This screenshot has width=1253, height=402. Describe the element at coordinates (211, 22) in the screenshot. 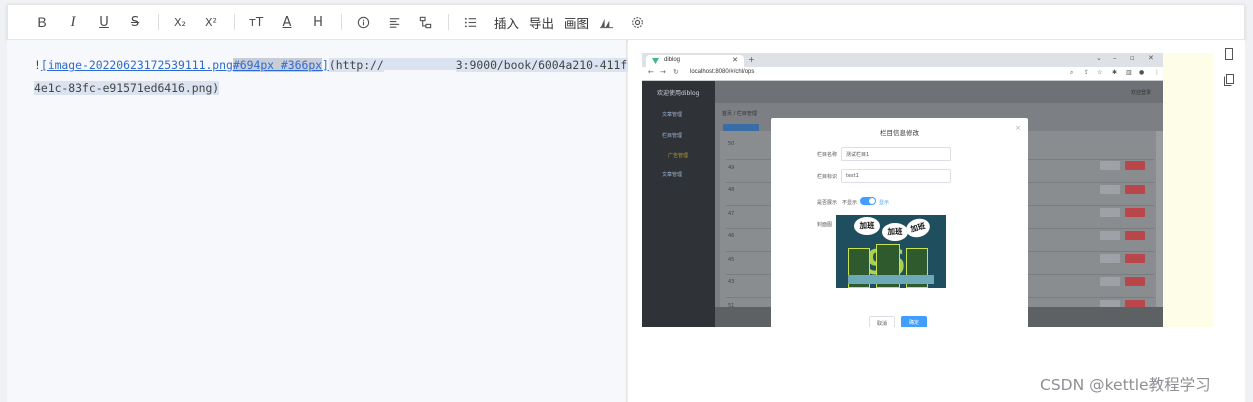

I see `superscript-button: X²` at that location.